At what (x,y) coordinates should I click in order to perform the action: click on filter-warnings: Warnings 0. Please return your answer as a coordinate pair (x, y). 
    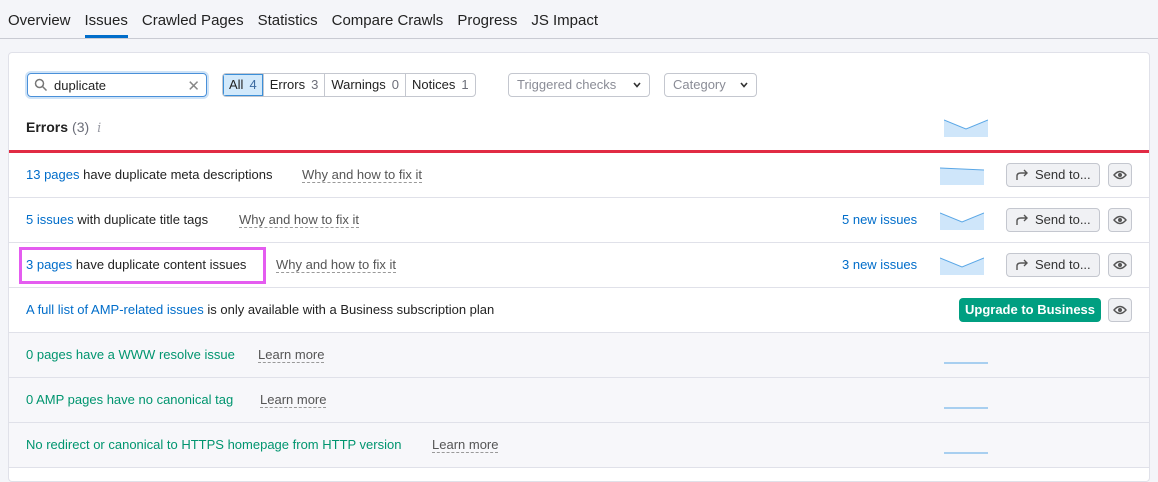
    Looking at the image, I should click on (365, 85).